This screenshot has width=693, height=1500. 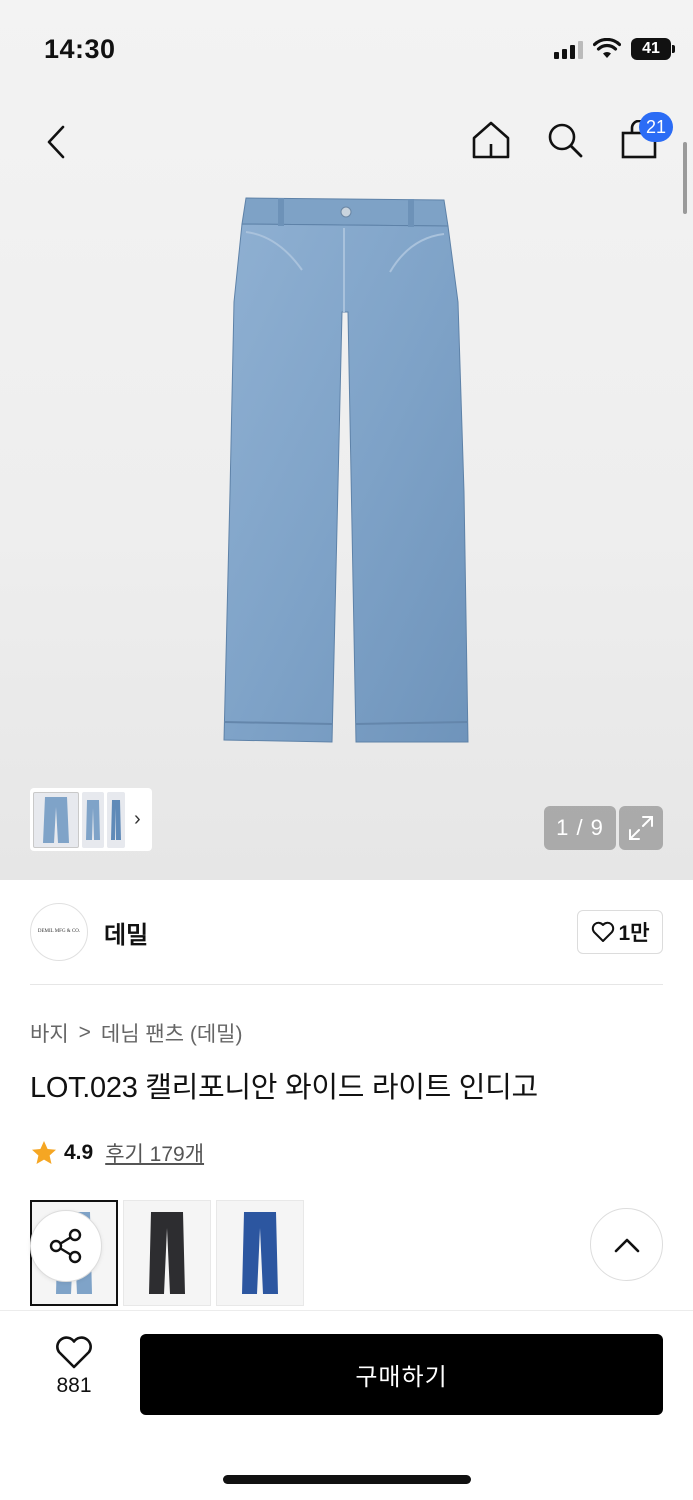 I want to click on color-option-black, so click(x=167, y=1253).